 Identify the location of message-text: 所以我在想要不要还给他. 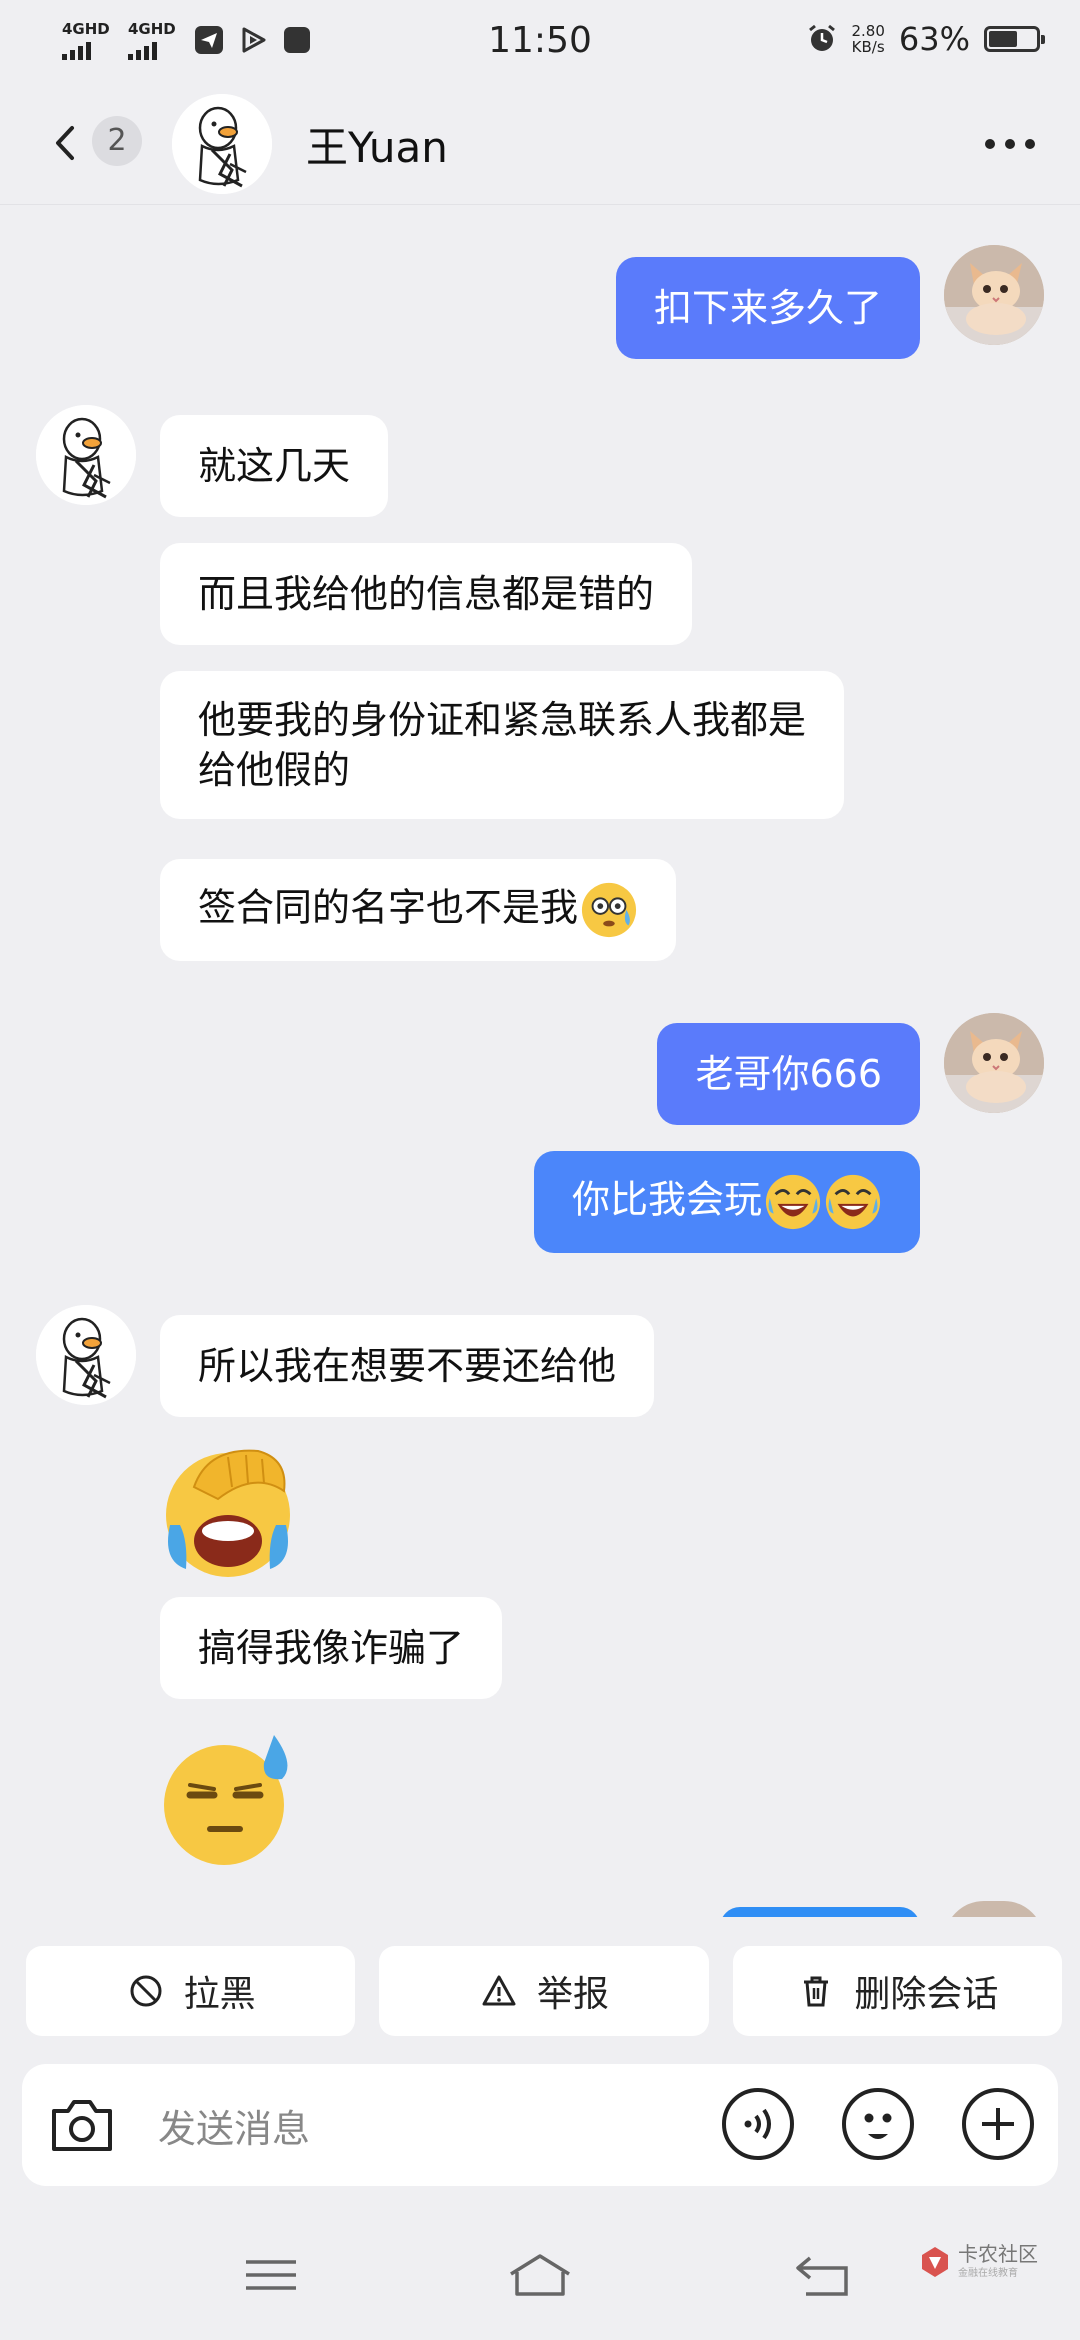
(407, 1366).